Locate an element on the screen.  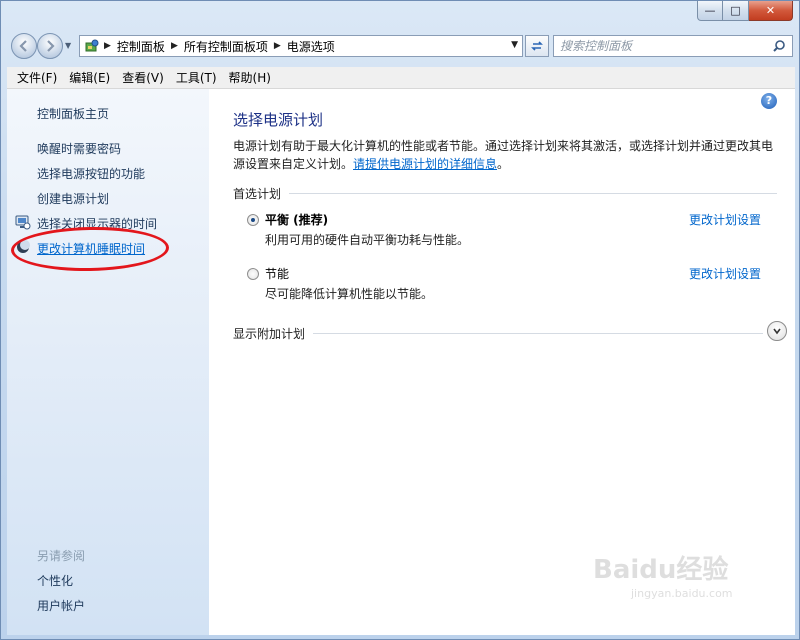
minimize-button: — is located at coordinates (710, 11).